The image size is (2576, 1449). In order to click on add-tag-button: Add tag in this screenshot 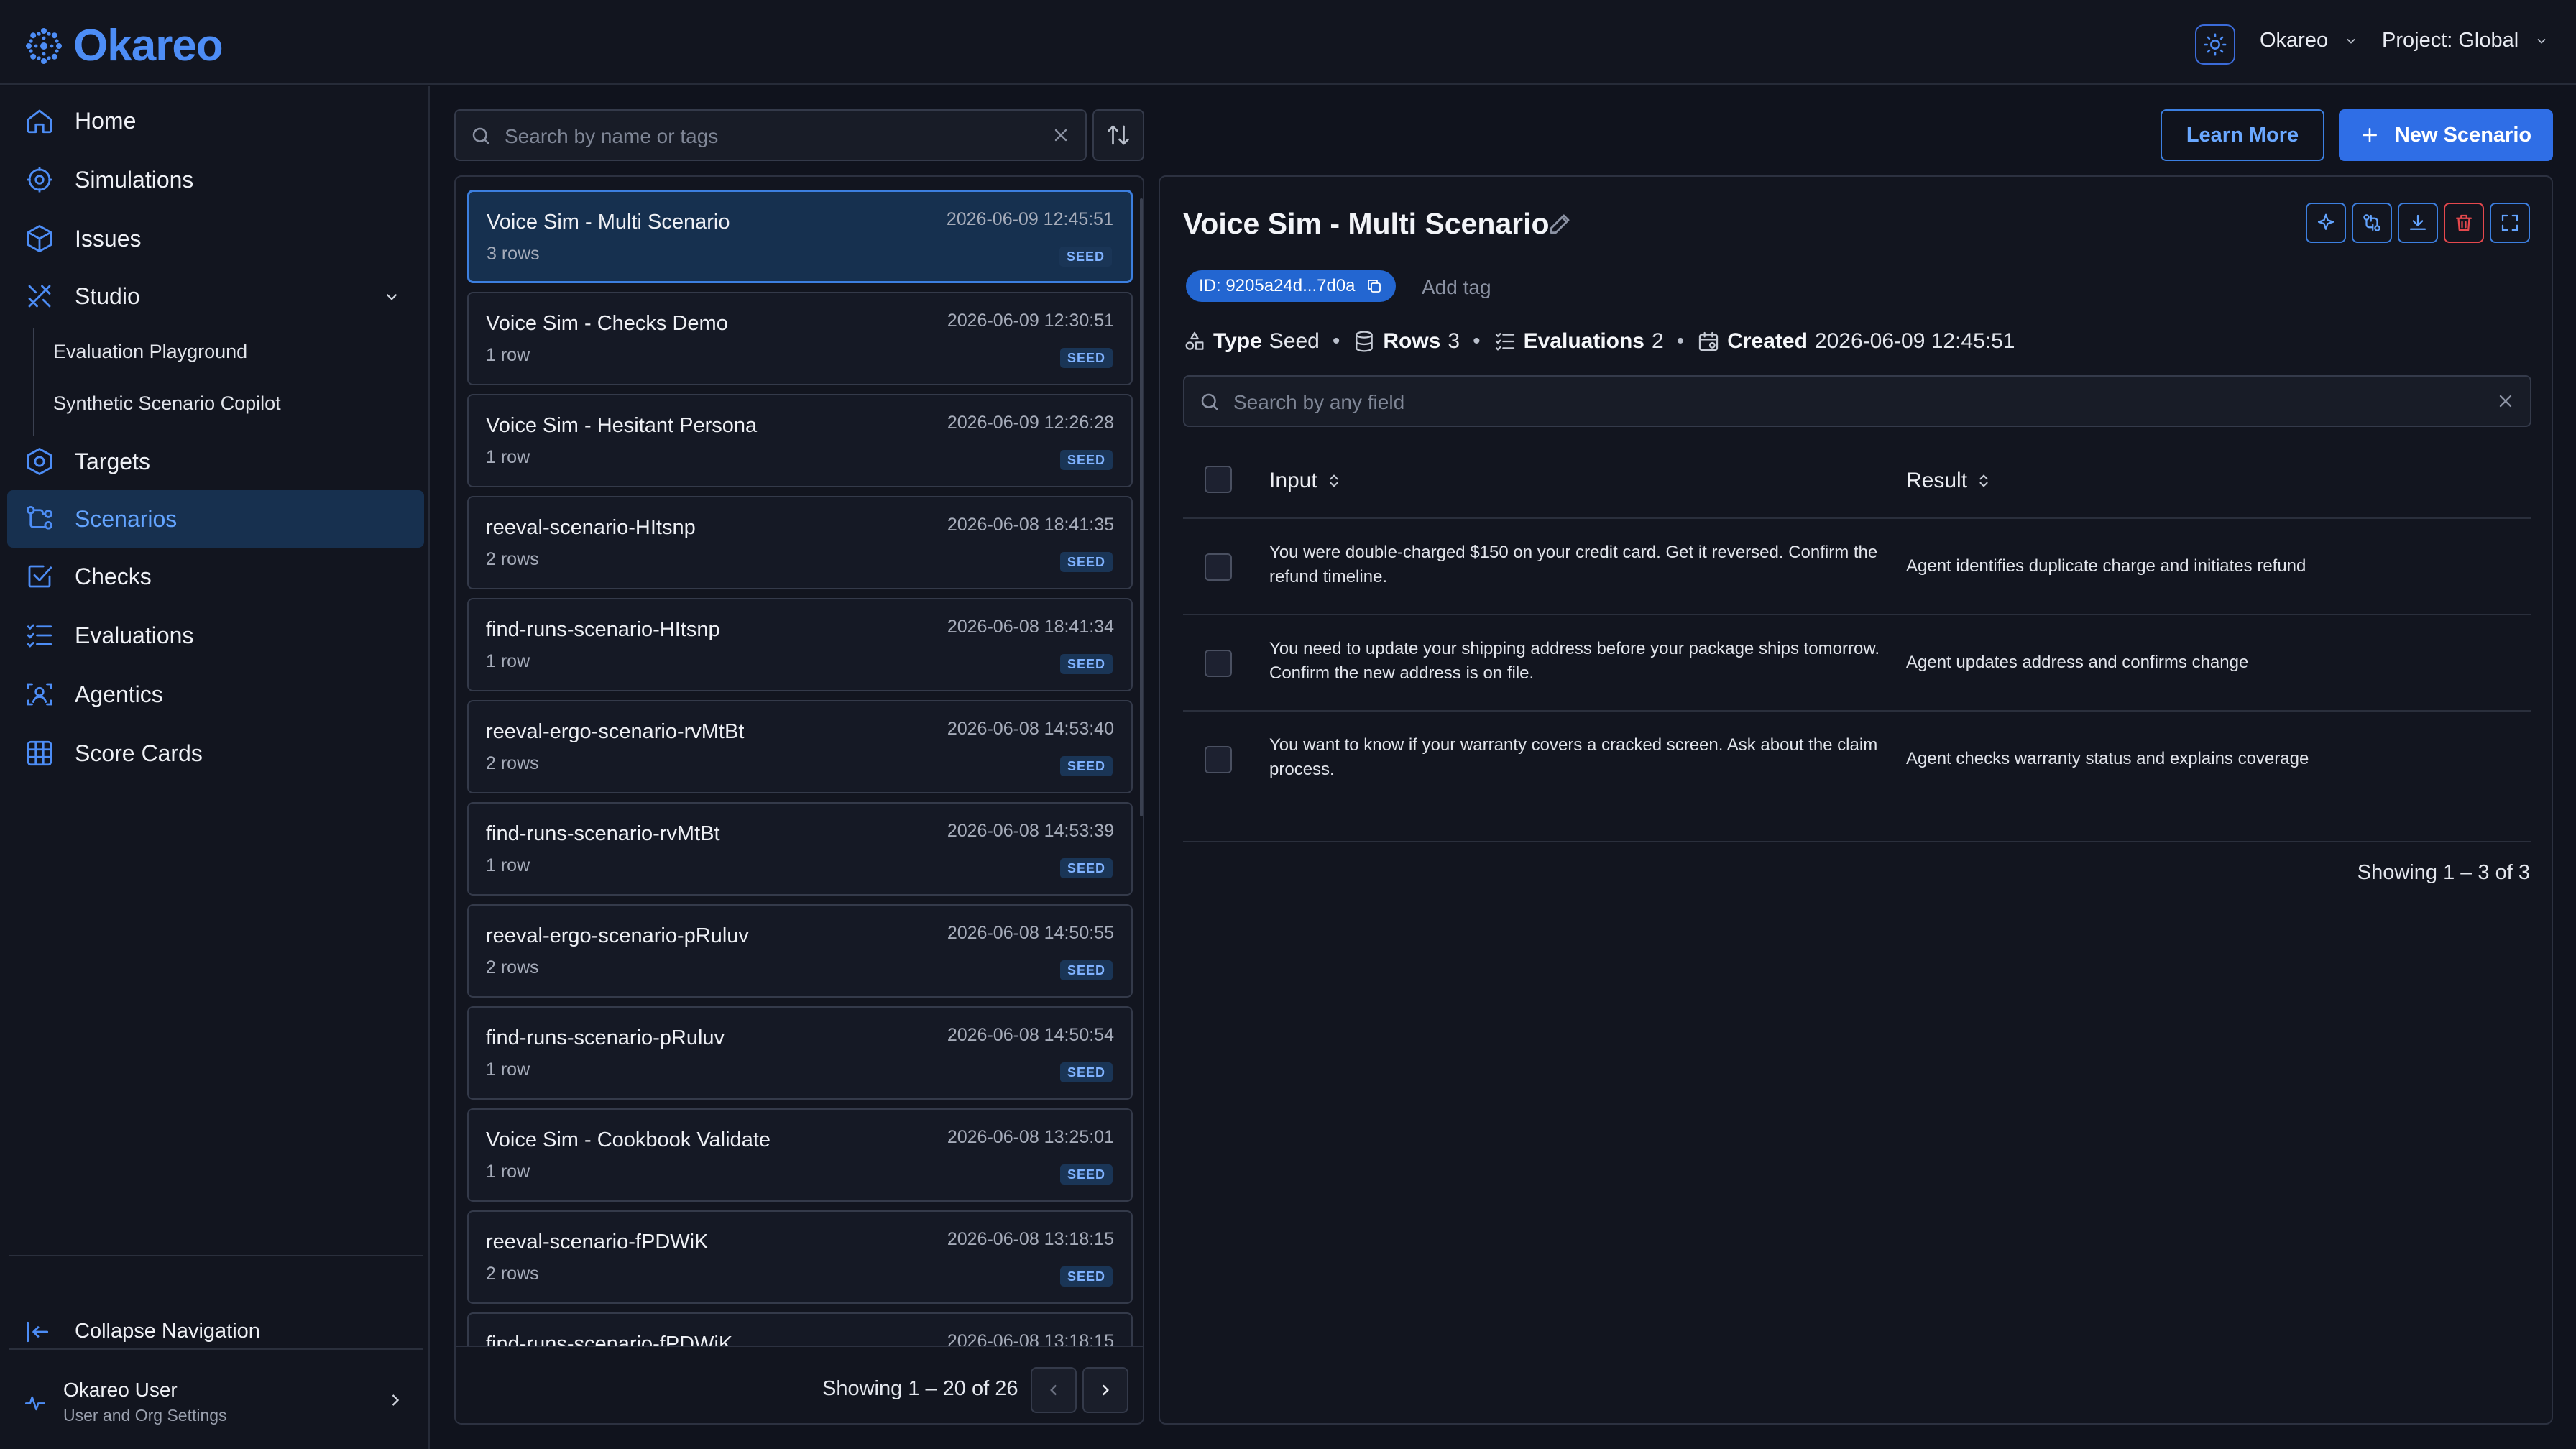, I will do `click(1456, 287)`.